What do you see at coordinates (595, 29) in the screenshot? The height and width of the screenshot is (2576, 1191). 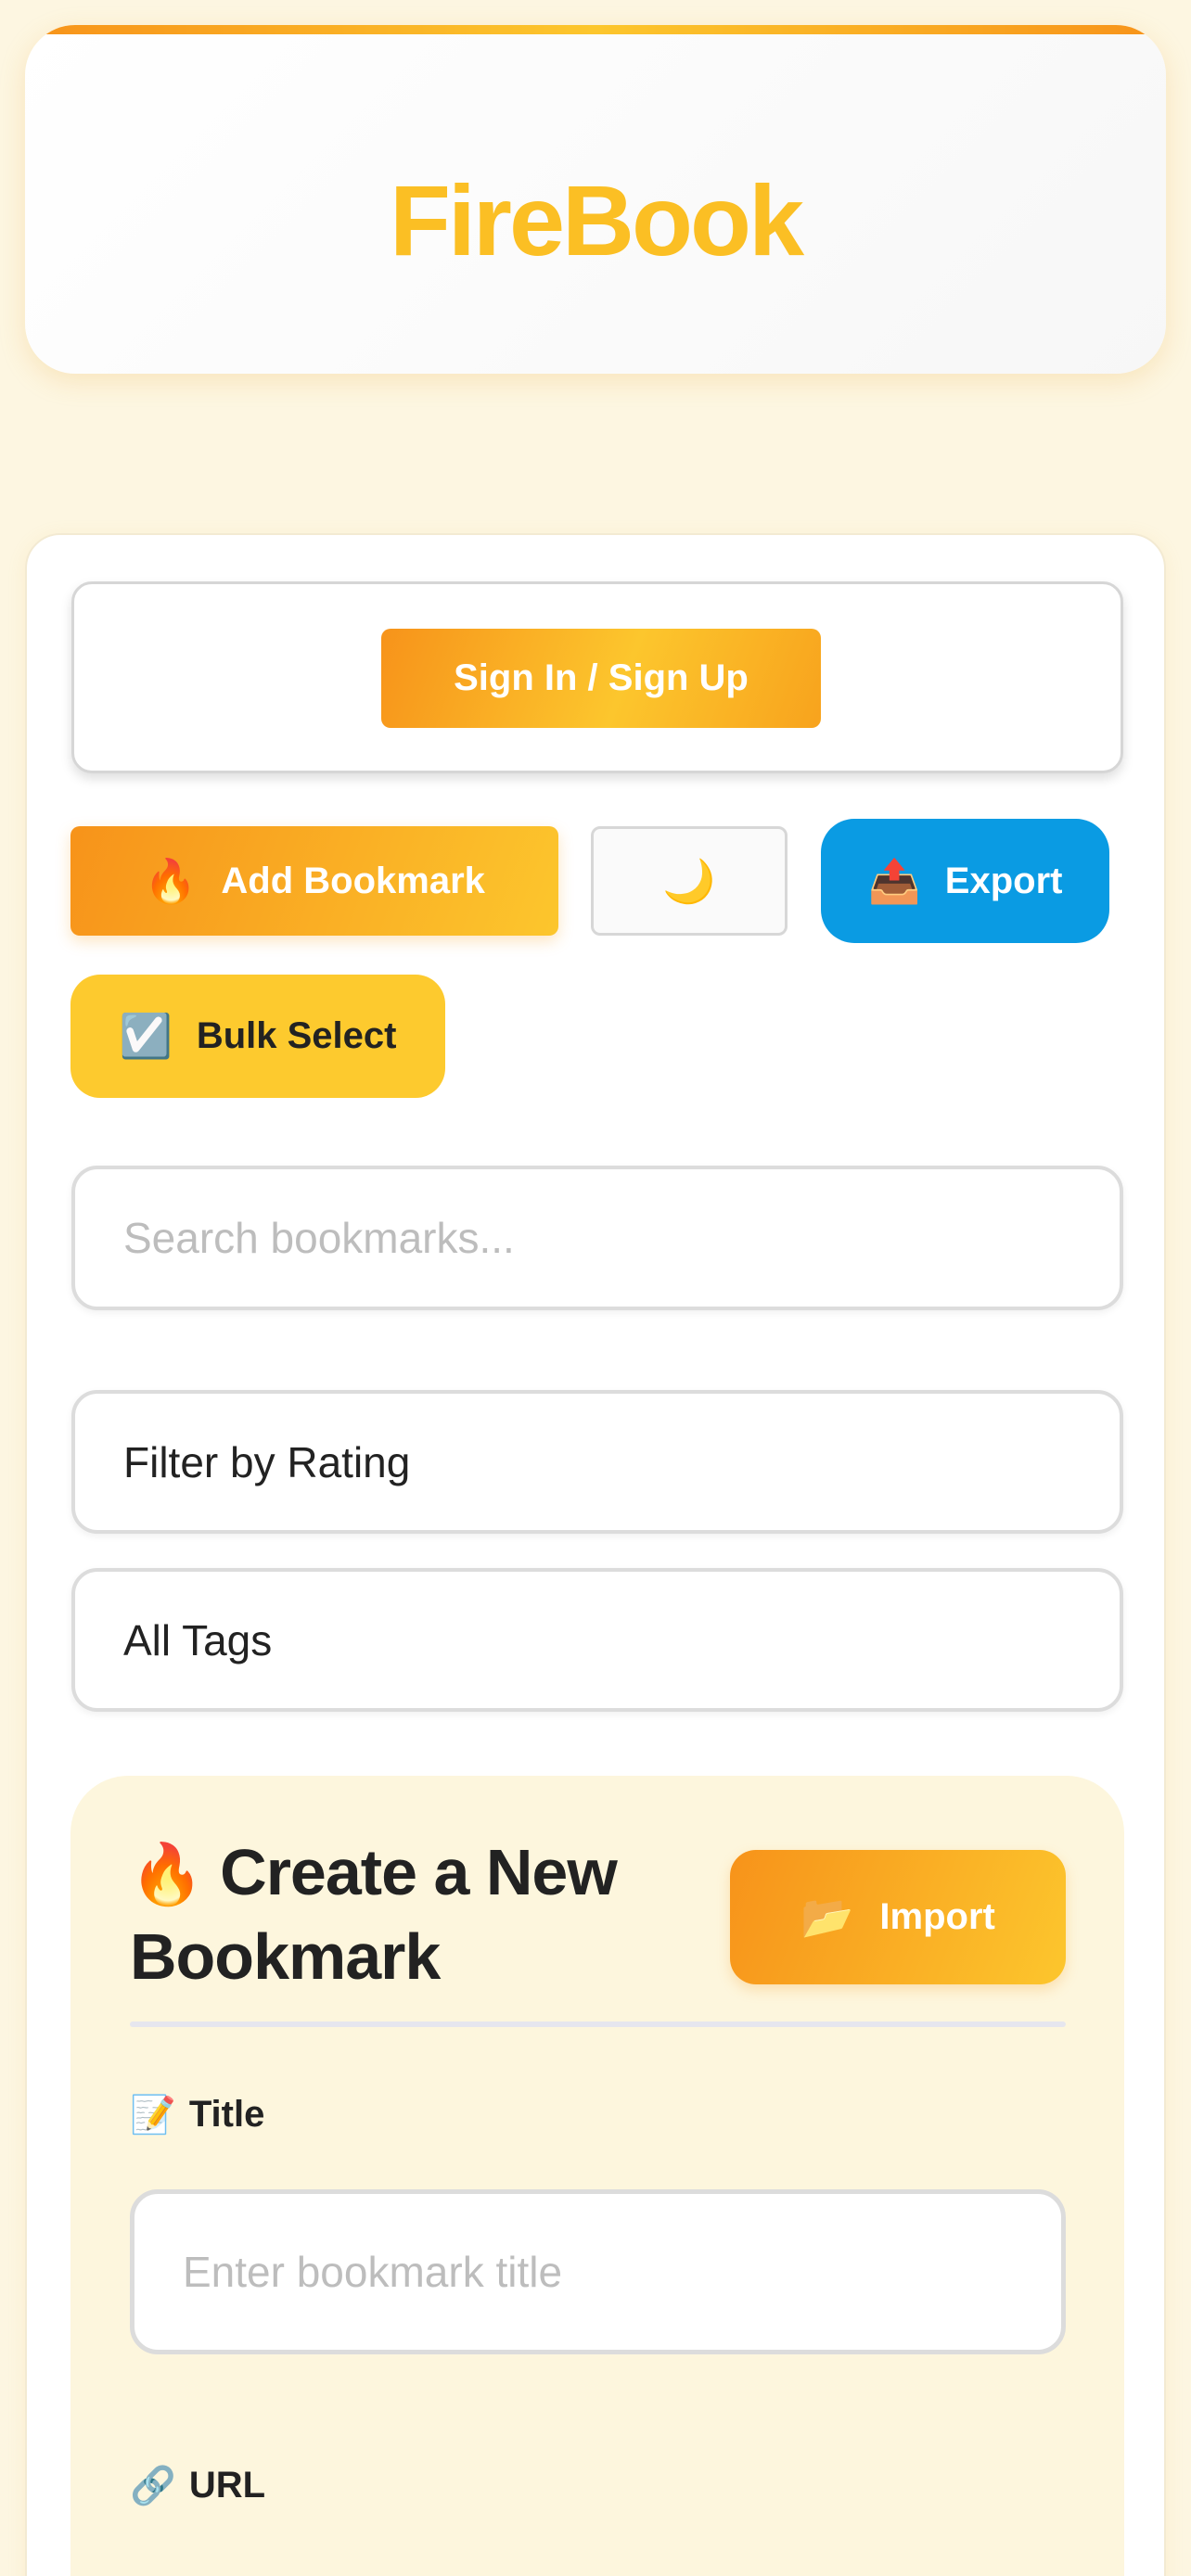 I see `header-accent-bar` at bounding box center [595, 29].